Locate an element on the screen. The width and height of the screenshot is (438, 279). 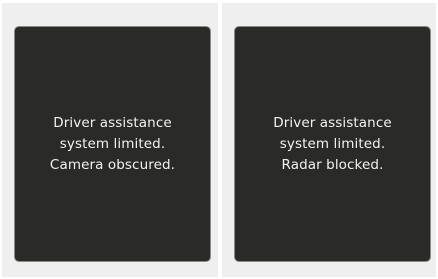
message-line-3: Camera obscured. is located at coordinates (112, 164).